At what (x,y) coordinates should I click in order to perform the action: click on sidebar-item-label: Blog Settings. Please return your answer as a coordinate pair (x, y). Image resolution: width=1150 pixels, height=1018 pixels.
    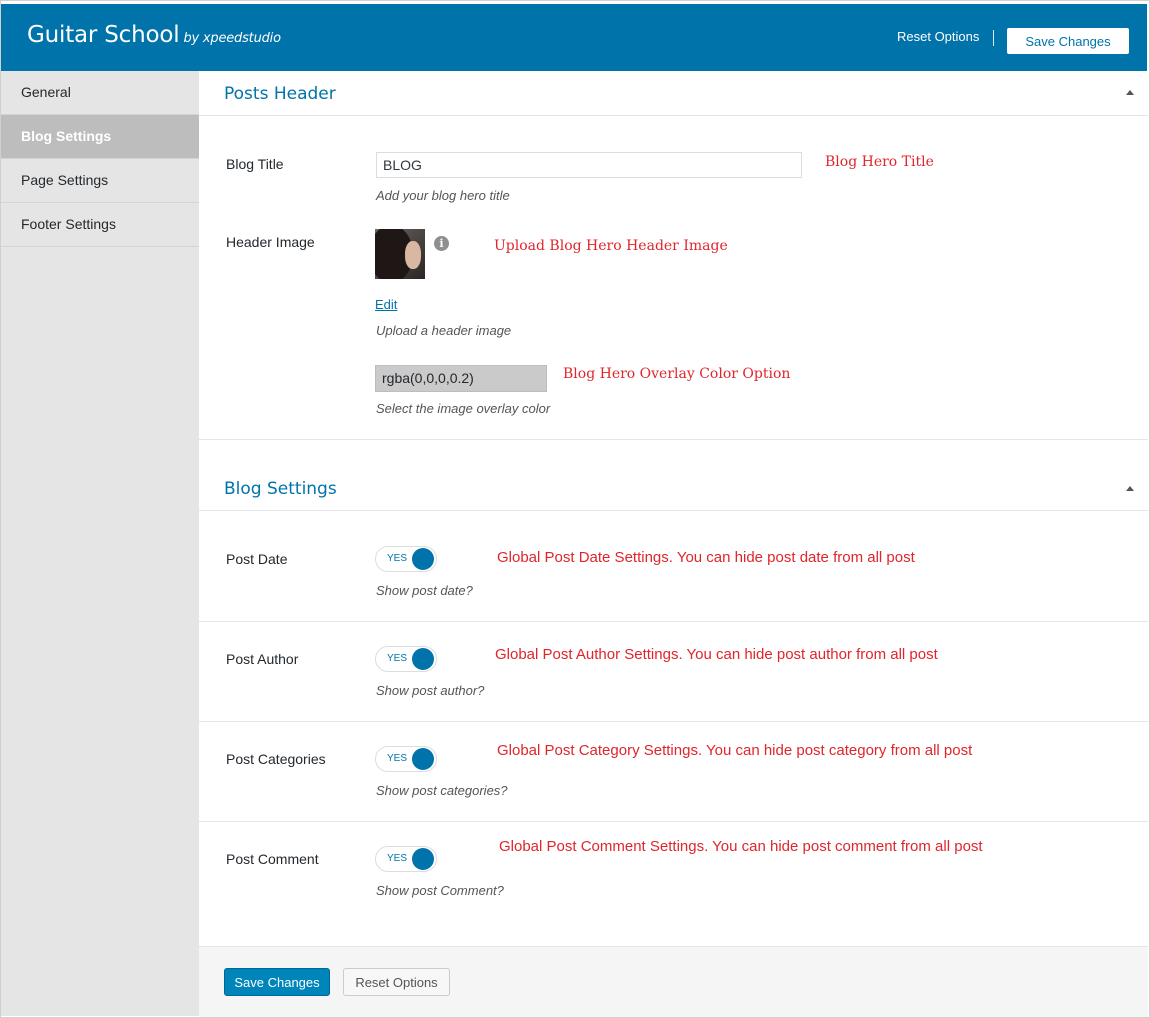
    Looking at the image, I should click on (66, 136).